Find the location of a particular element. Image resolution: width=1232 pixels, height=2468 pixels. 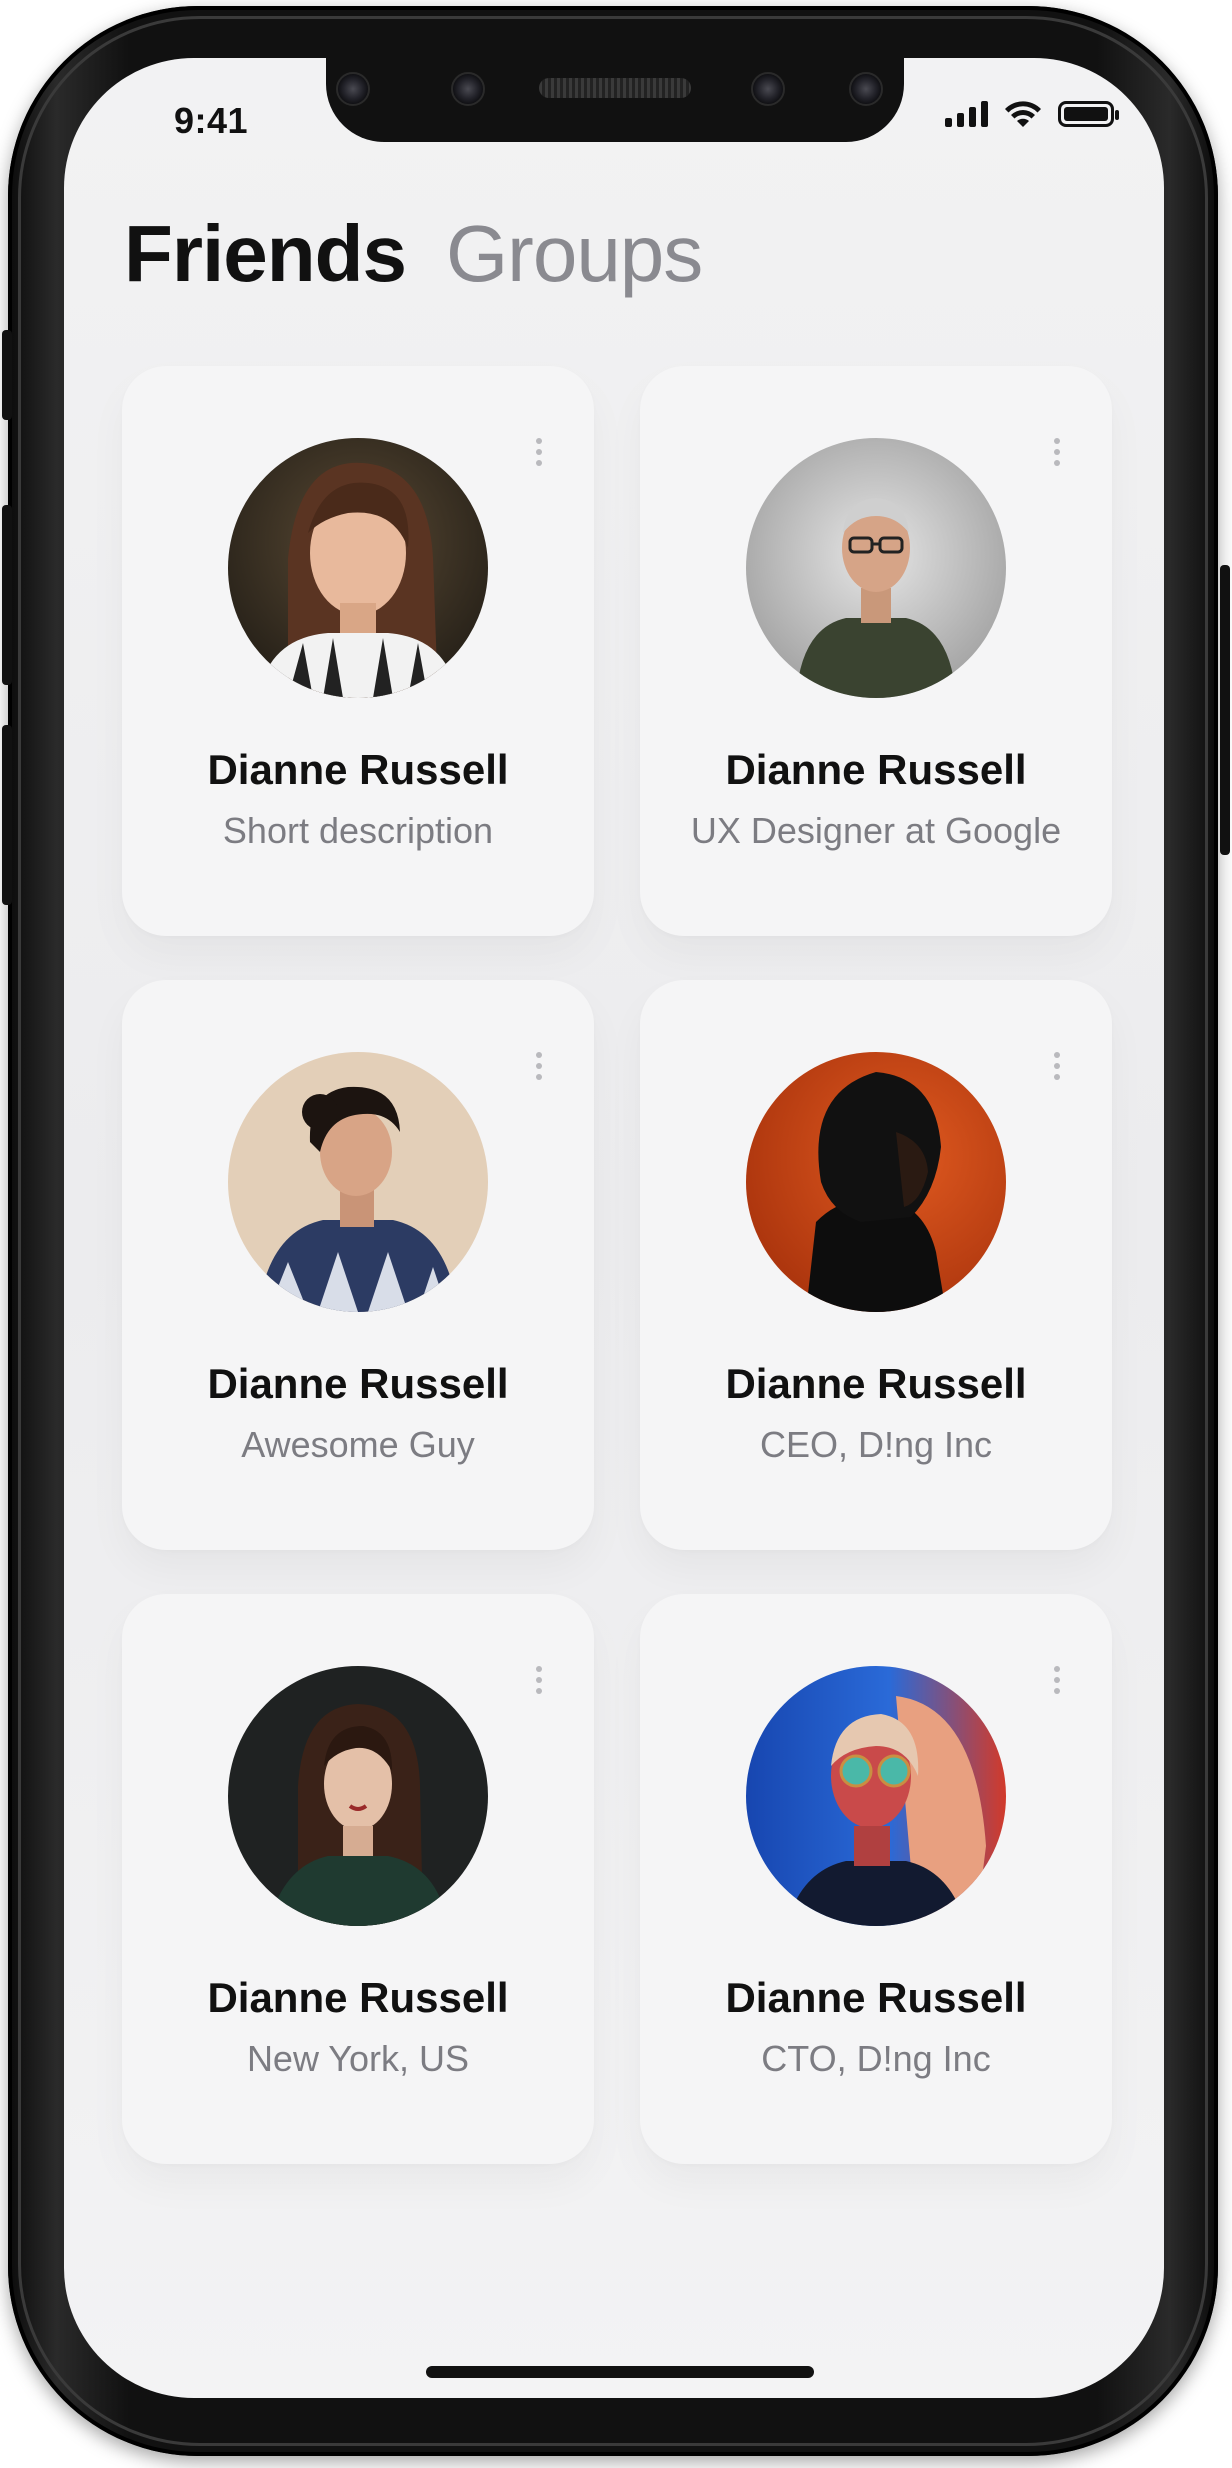

battery-icon is located at coordinates (1088, 114).